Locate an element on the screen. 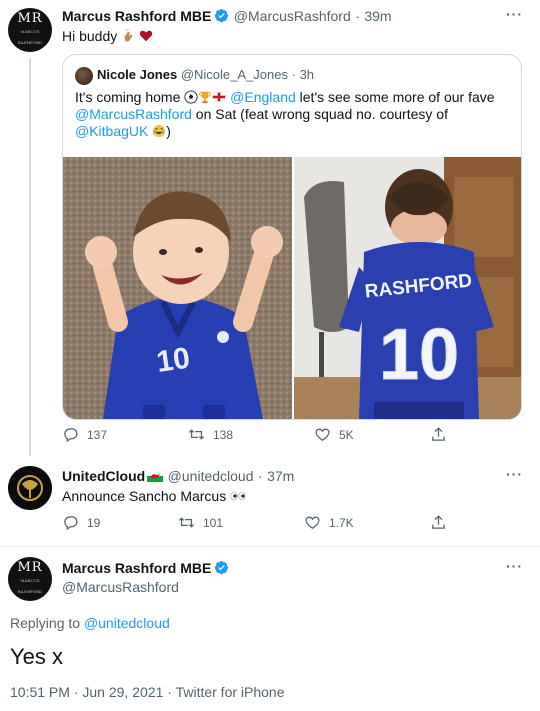 The width and height of the screenshot is (540, 711). reply-button: 137 is located at coordinates (84, 434).